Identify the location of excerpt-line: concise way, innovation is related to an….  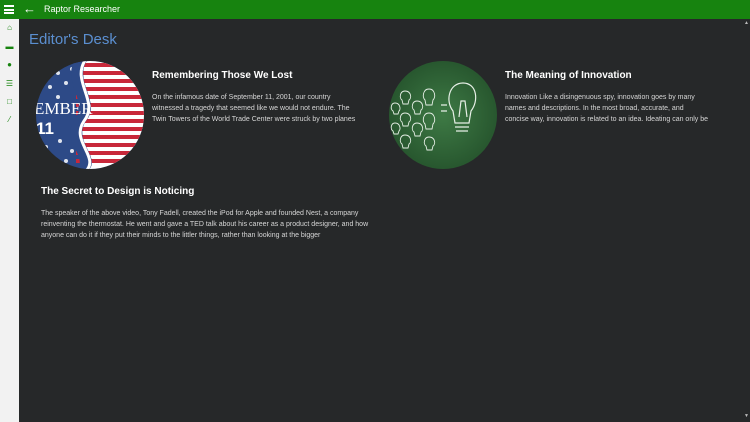
(606, 119).